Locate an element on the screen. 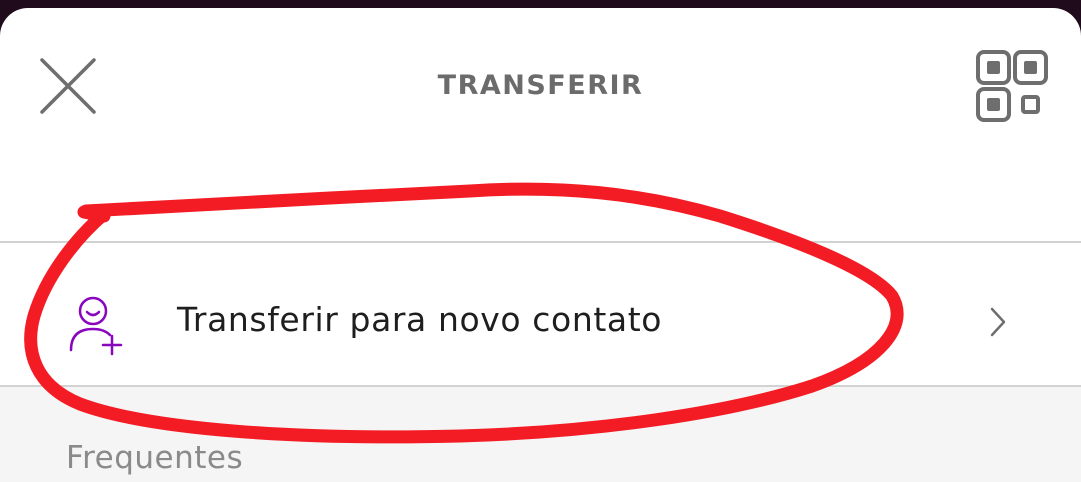  qr-code-button is located at coordinates (1012, 86).